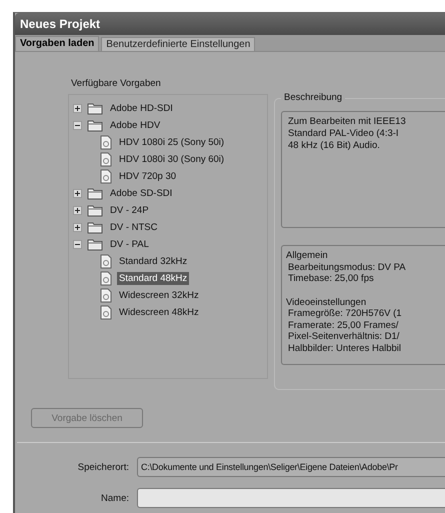  Describe the element at coordinates (60, 24) in the screenshot. I see `window-title: Neues Projekt` at that location.